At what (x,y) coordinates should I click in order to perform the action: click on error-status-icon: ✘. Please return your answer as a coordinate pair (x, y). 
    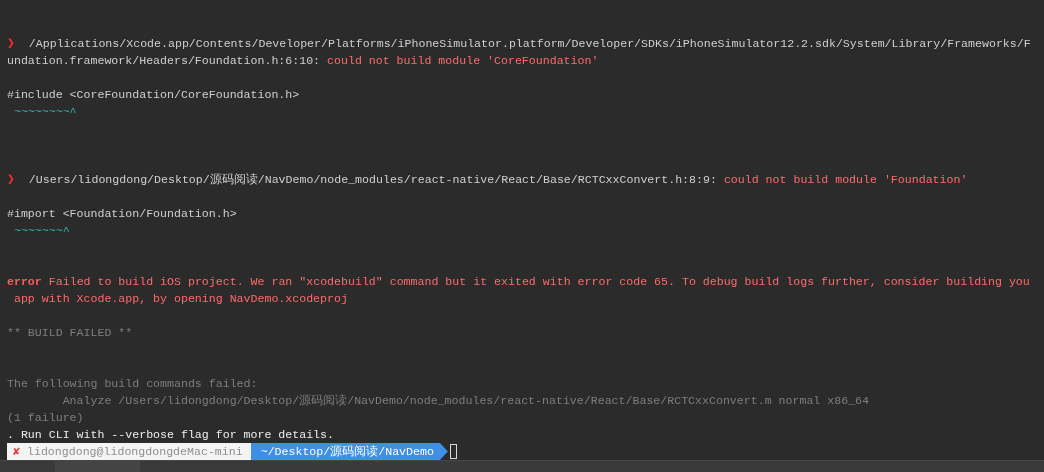
    Looking at the image, I should click on (16, 451).